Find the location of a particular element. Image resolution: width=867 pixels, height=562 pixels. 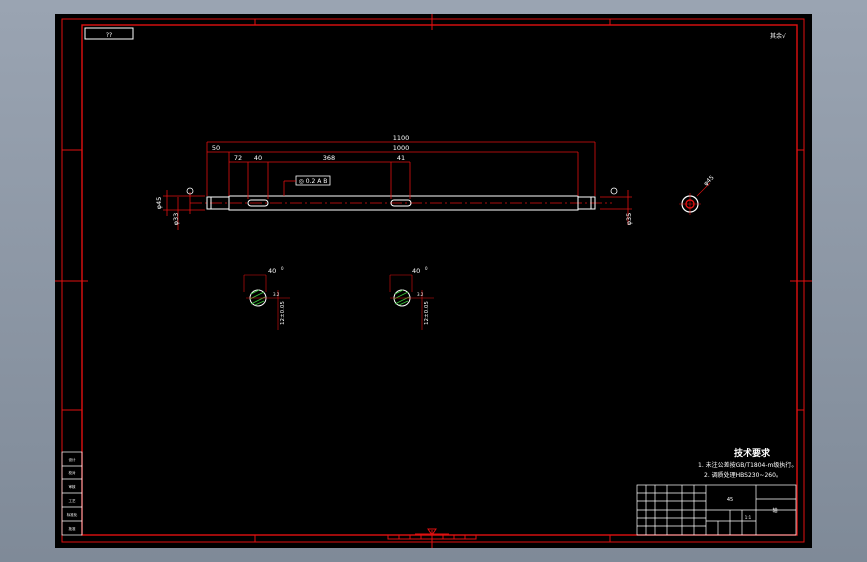

title-block-part-name: 轴 is located at coordinates (774, 510).